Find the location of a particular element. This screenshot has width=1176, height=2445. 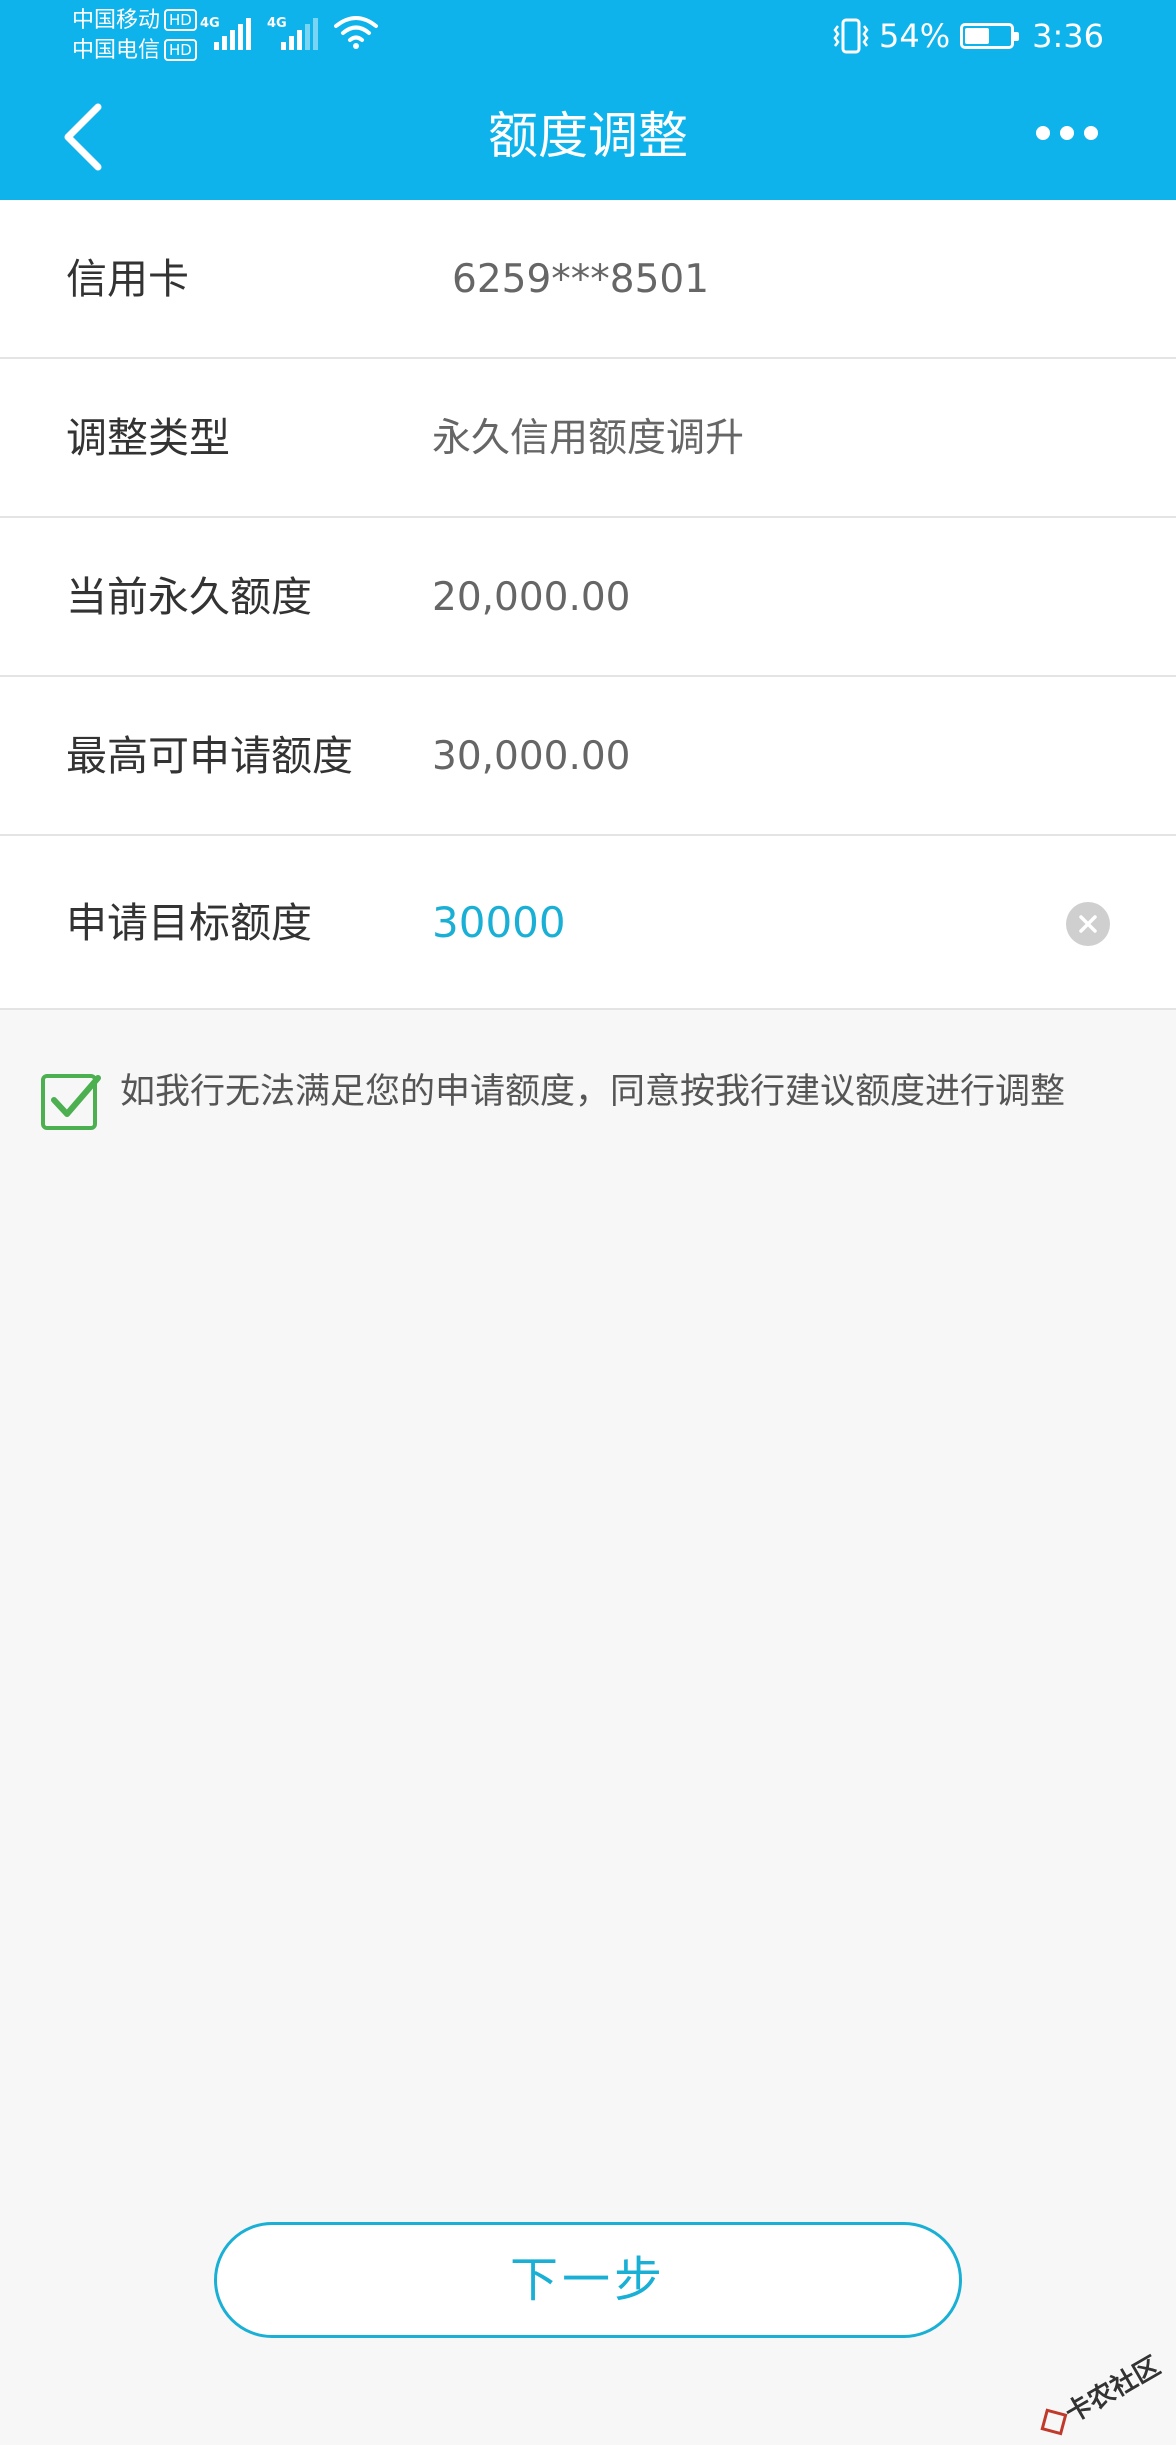

page-title: 额度调整 is located at coordinates (588, 136).